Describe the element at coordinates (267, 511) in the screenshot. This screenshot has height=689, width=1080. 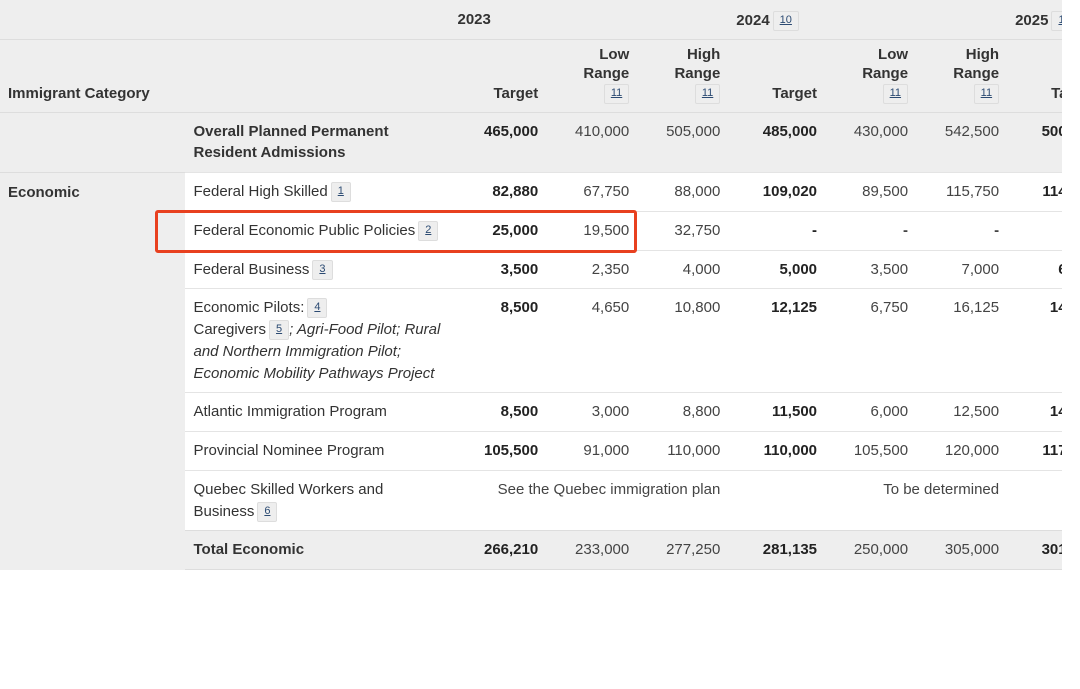
I see `footnote-link-6: 6` at that location.